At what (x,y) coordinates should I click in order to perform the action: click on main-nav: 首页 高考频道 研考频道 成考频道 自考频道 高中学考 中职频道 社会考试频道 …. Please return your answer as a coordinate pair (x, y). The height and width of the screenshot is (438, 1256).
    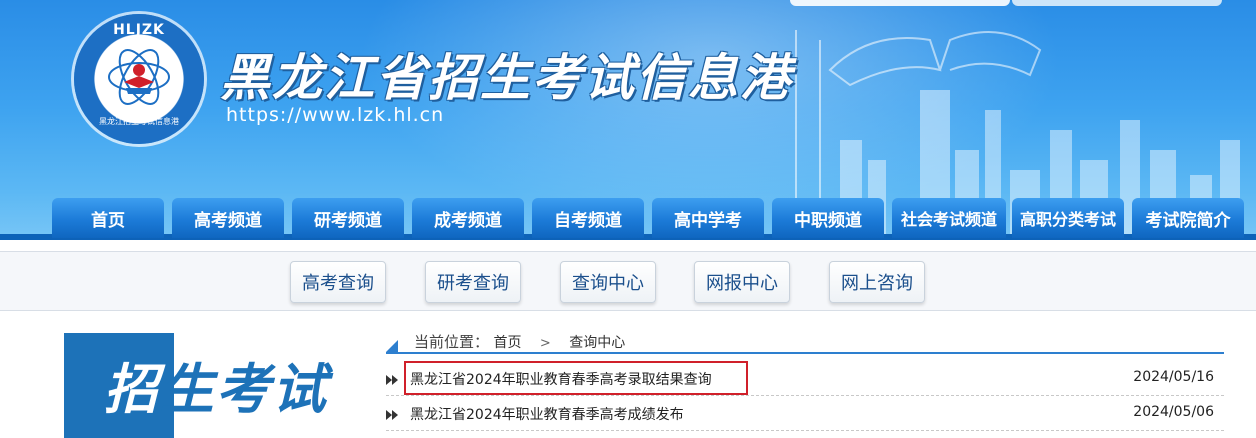
    Looking at the image, I should click on (628, 220).